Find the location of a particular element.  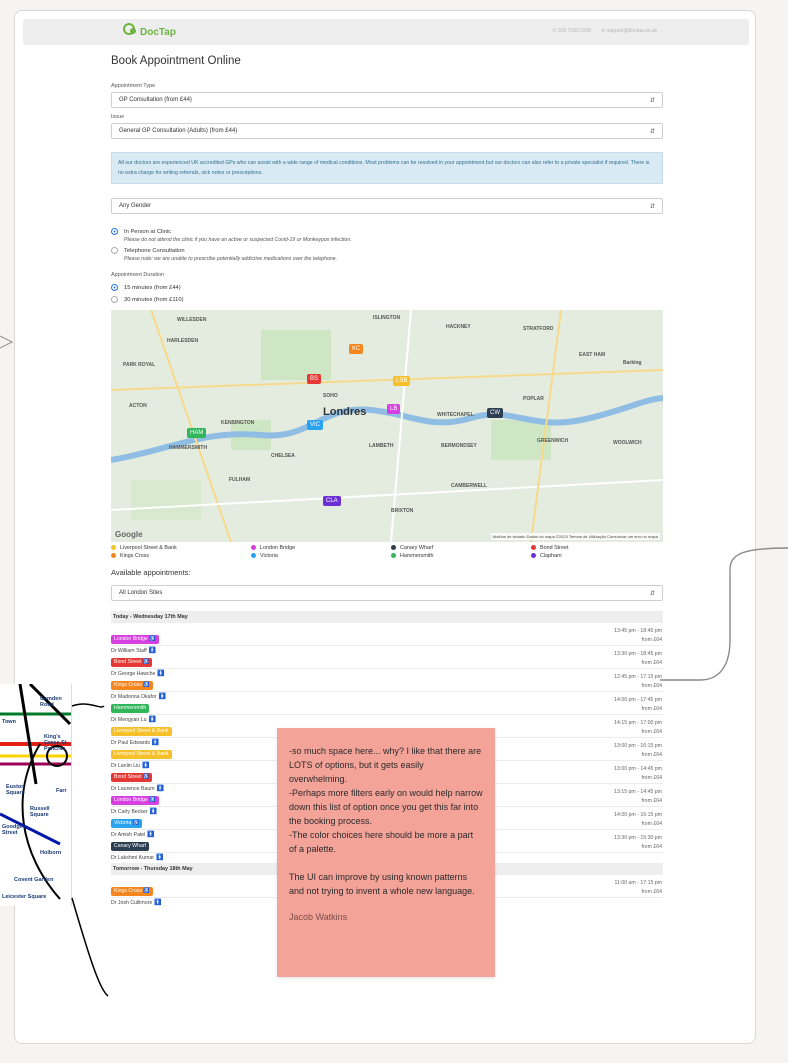

map-pin-kings-cross: KC is located at coordinates (356, 349).